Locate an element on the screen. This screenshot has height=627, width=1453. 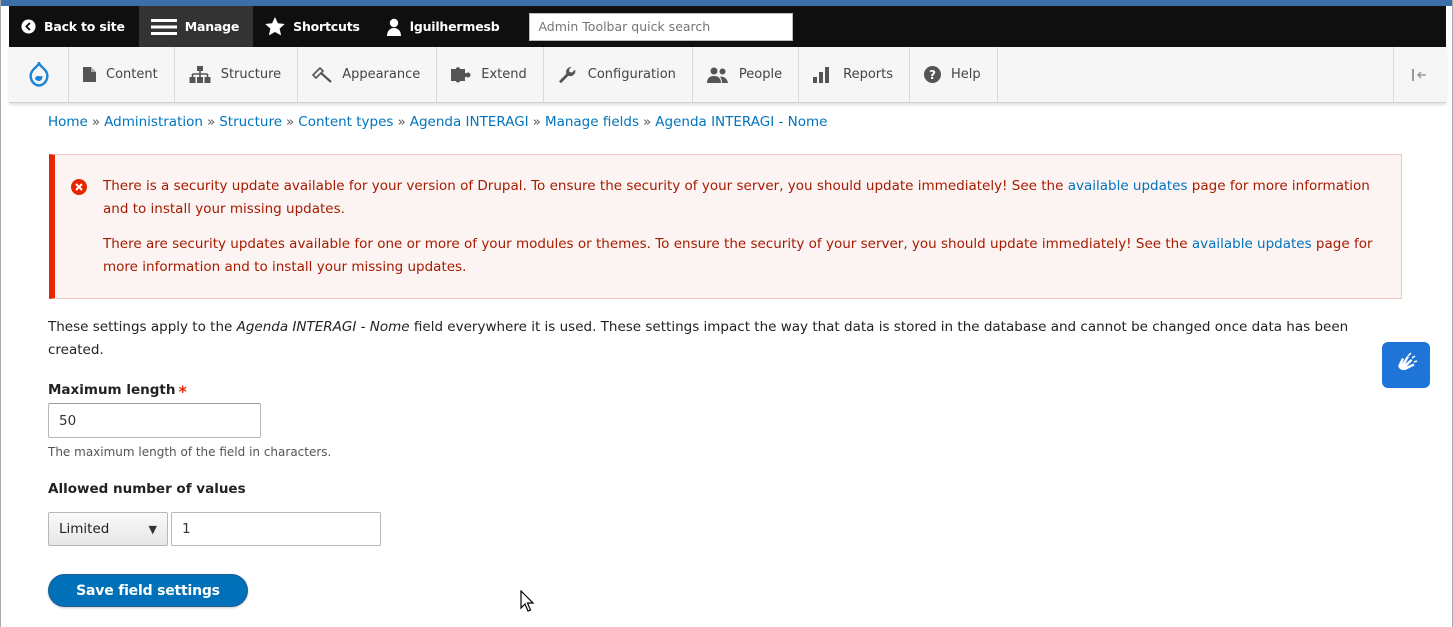
menu-item-extend-label: Extend is located at coordinates (504, 74).